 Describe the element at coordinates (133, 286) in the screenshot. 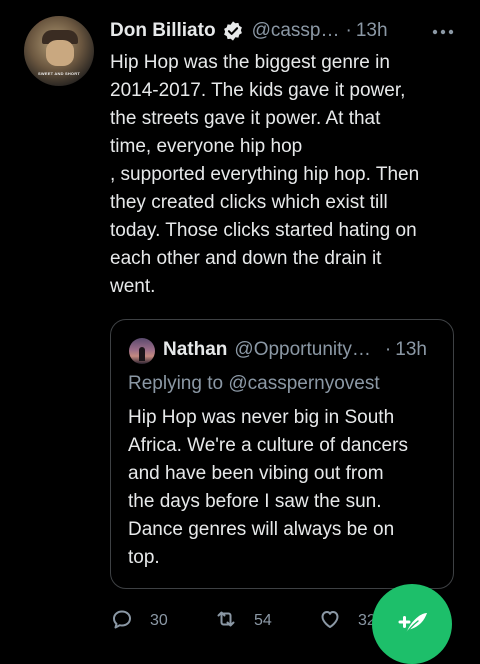

I see `tweet-body-line: went.` at that location.